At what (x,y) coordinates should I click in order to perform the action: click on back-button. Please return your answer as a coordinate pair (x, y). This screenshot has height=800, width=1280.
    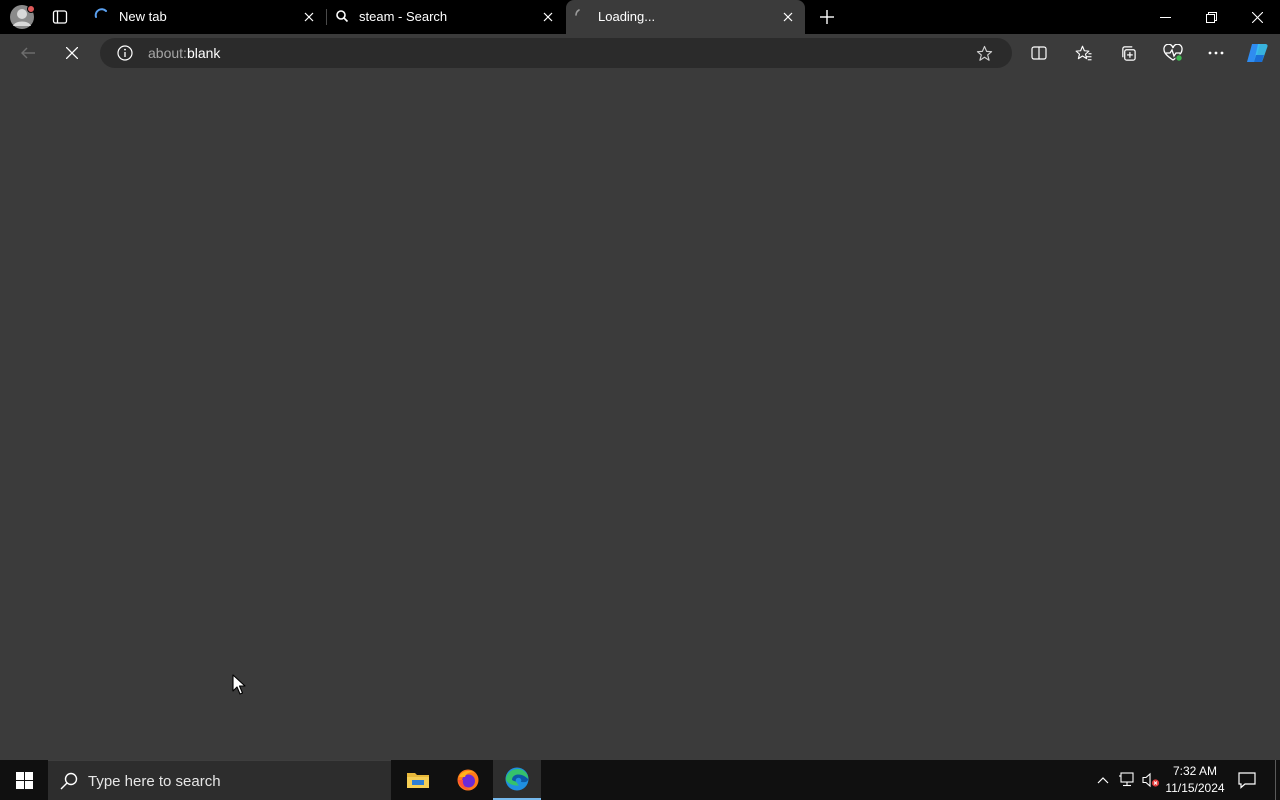
    Looking at the image, I should click on (28, 53).